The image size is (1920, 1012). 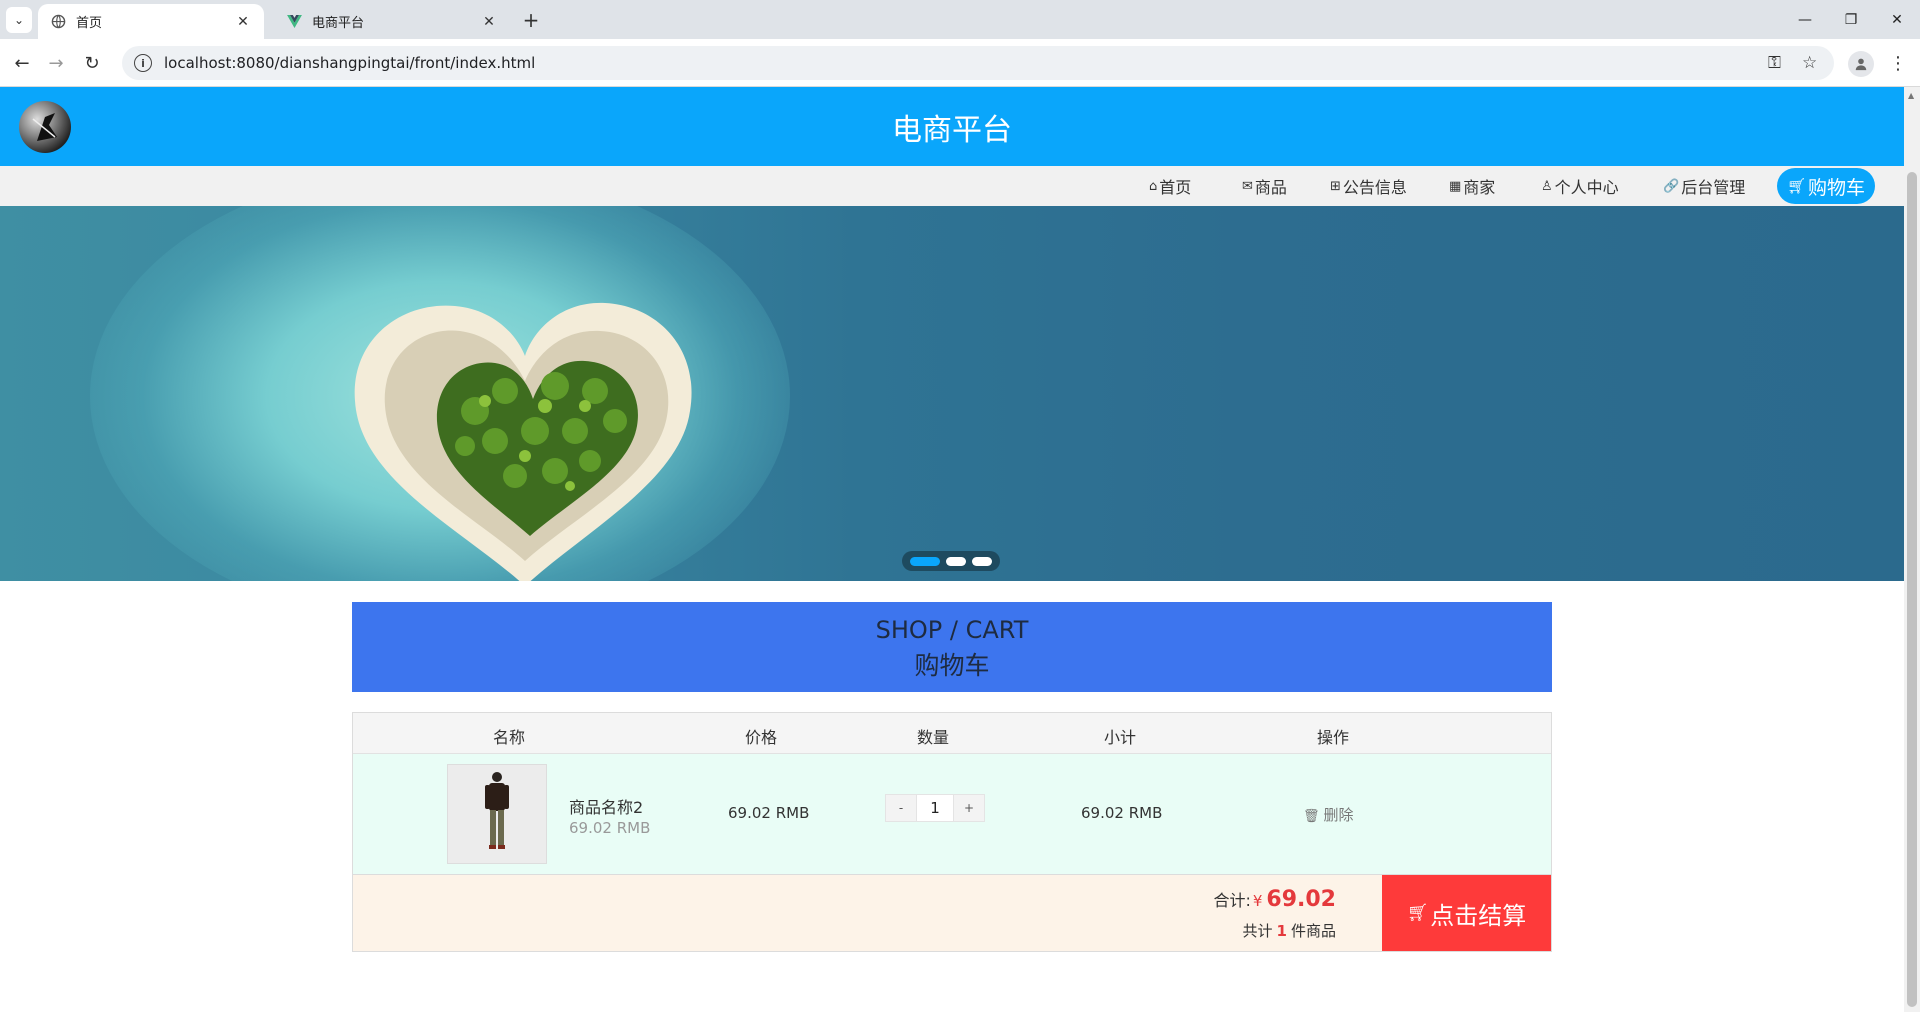 I want to click on nav-item-label: 公告信息, so click(x=1374, y=187).